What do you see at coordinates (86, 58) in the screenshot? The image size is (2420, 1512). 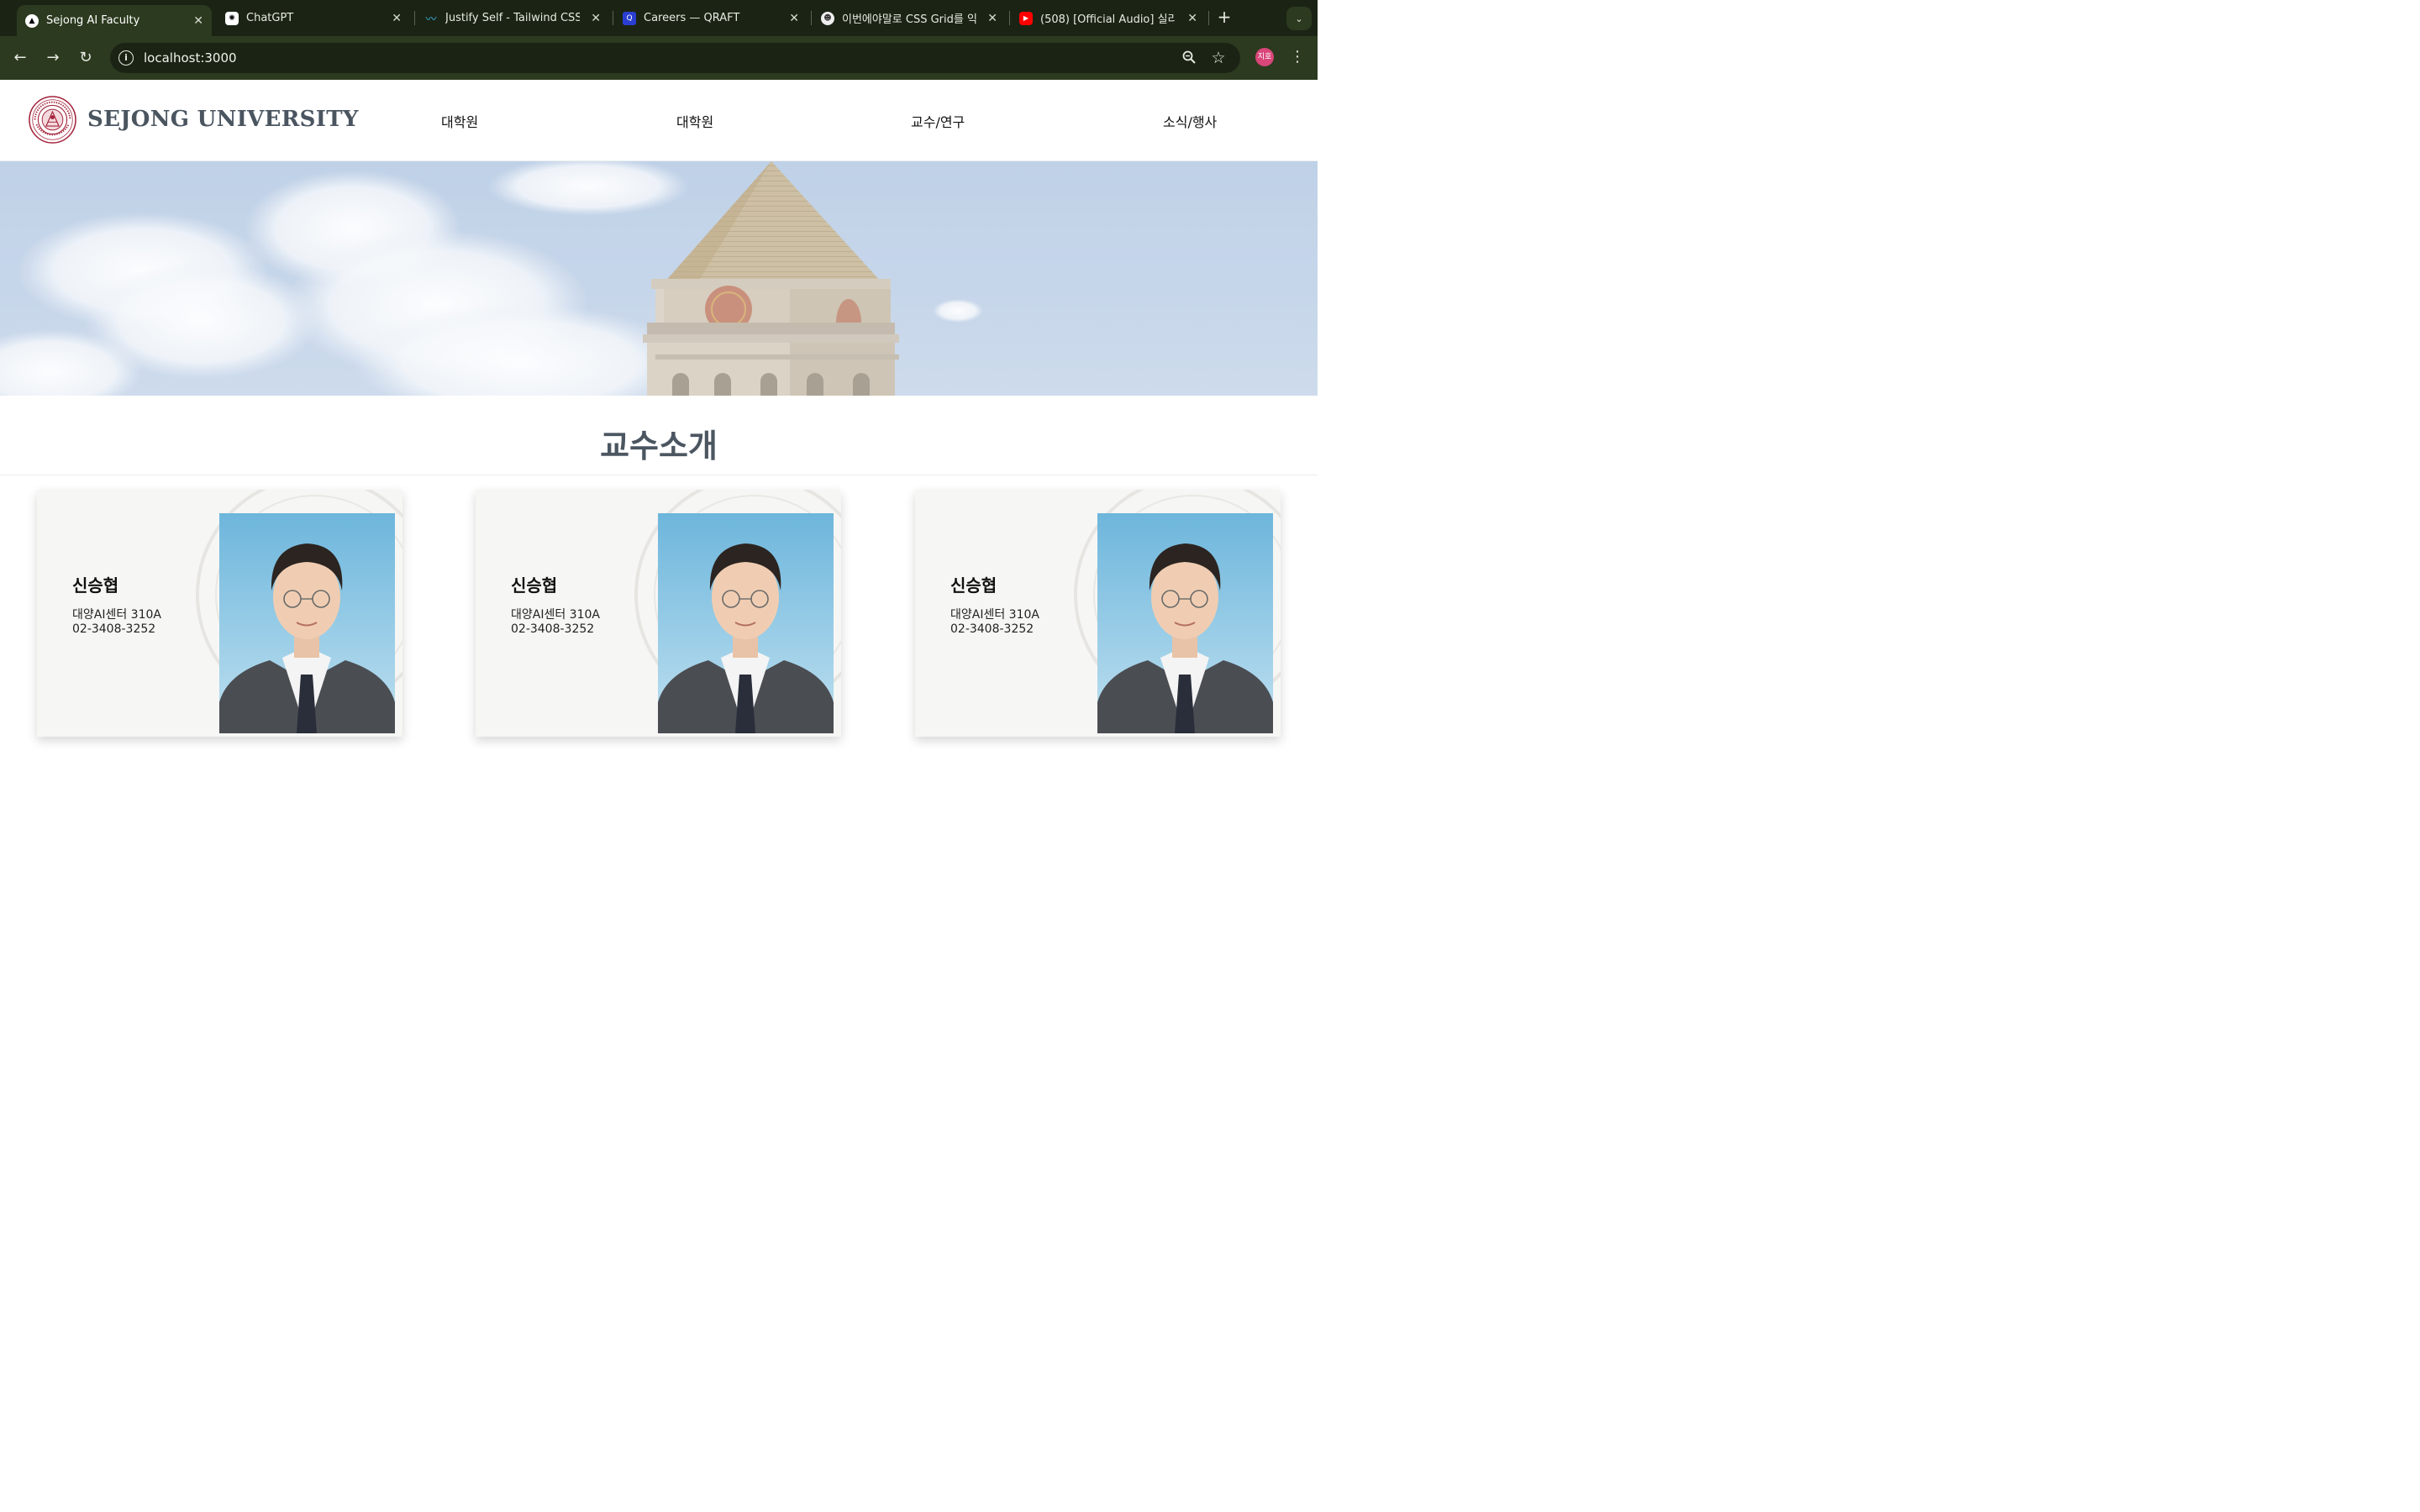 I see `reload-icon: ↻` at bounding box center [86, 58].